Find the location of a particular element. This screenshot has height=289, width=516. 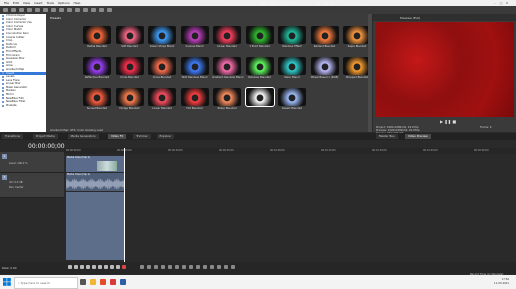

task-view-icon is located at coordinates (83, 282).